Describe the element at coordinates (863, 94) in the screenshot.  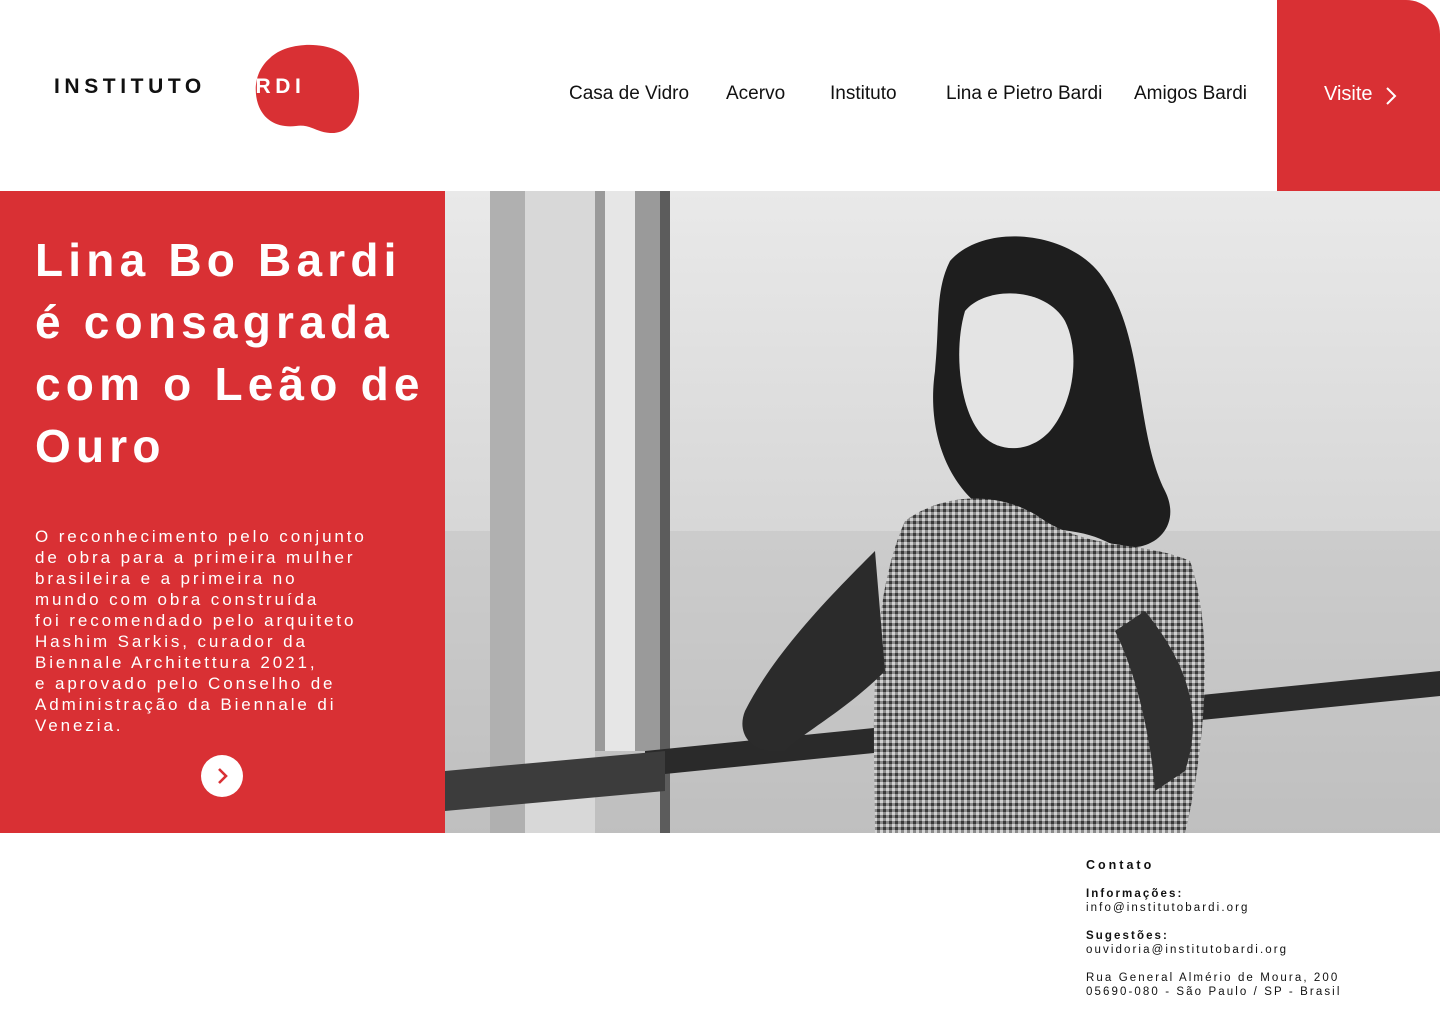
I see `nav-item-instituto: Instituto` at that location.